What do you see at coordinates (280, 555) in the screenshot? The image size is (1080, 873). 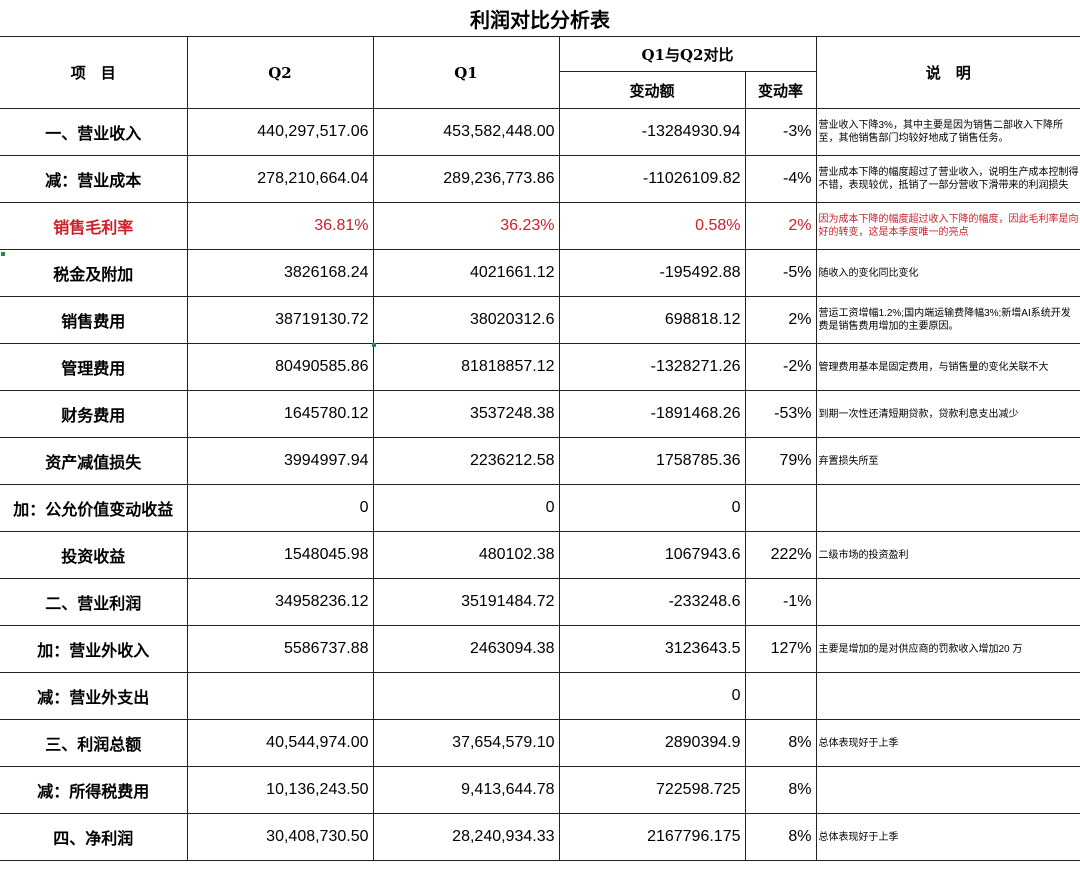 I see `cell-q2: 1548045.98` at bounding box center [280, 555].